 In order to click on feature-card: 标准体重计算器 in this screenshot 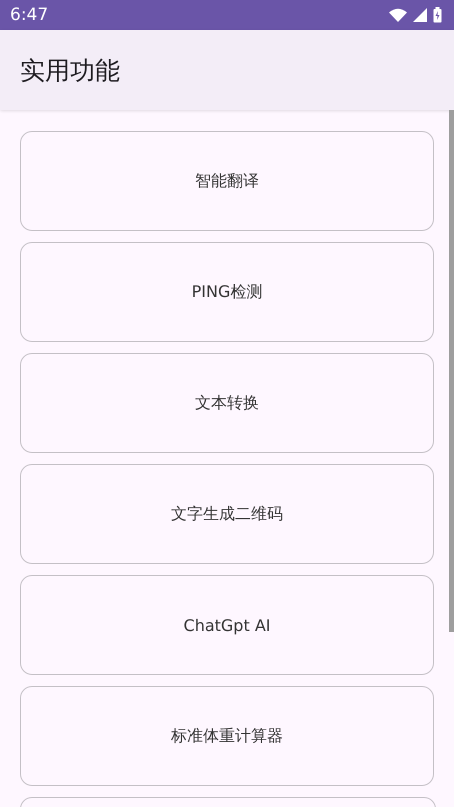, I will do `click(227, 736)`.